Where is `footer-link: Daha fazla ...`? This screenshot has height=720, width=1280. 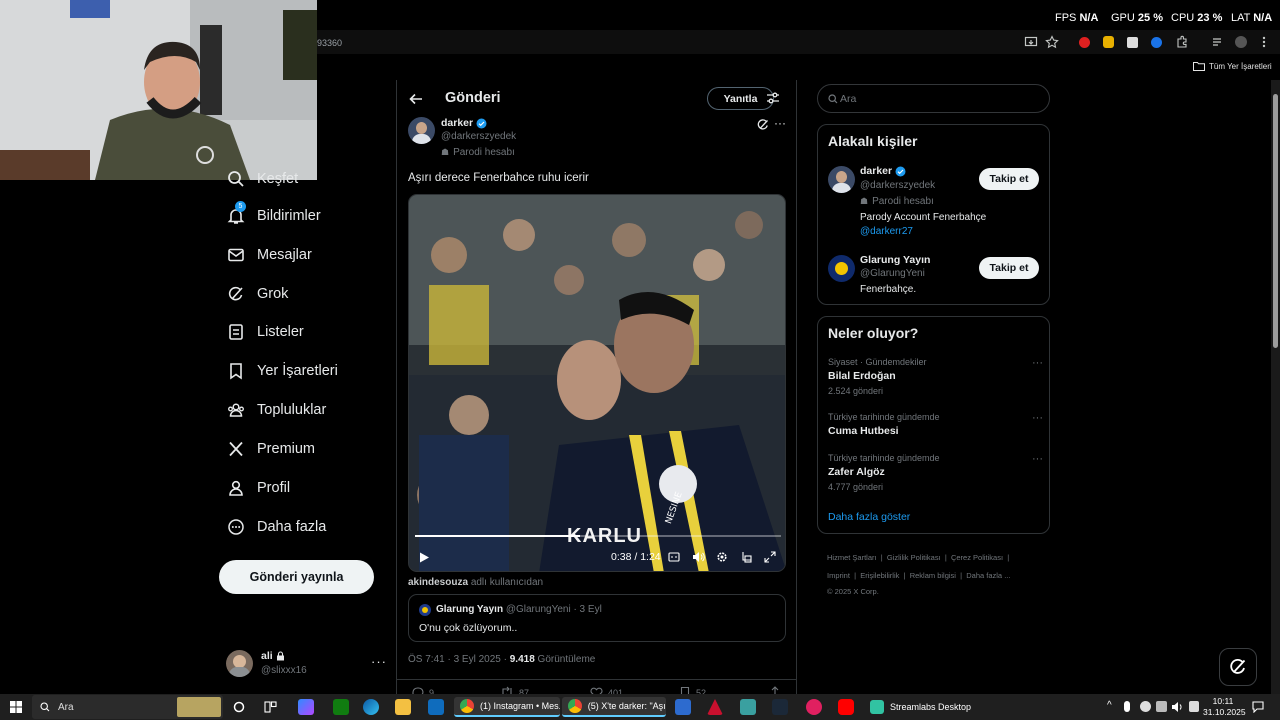 footer-link: Daha fazla ... is located at coordinates (988, 575).